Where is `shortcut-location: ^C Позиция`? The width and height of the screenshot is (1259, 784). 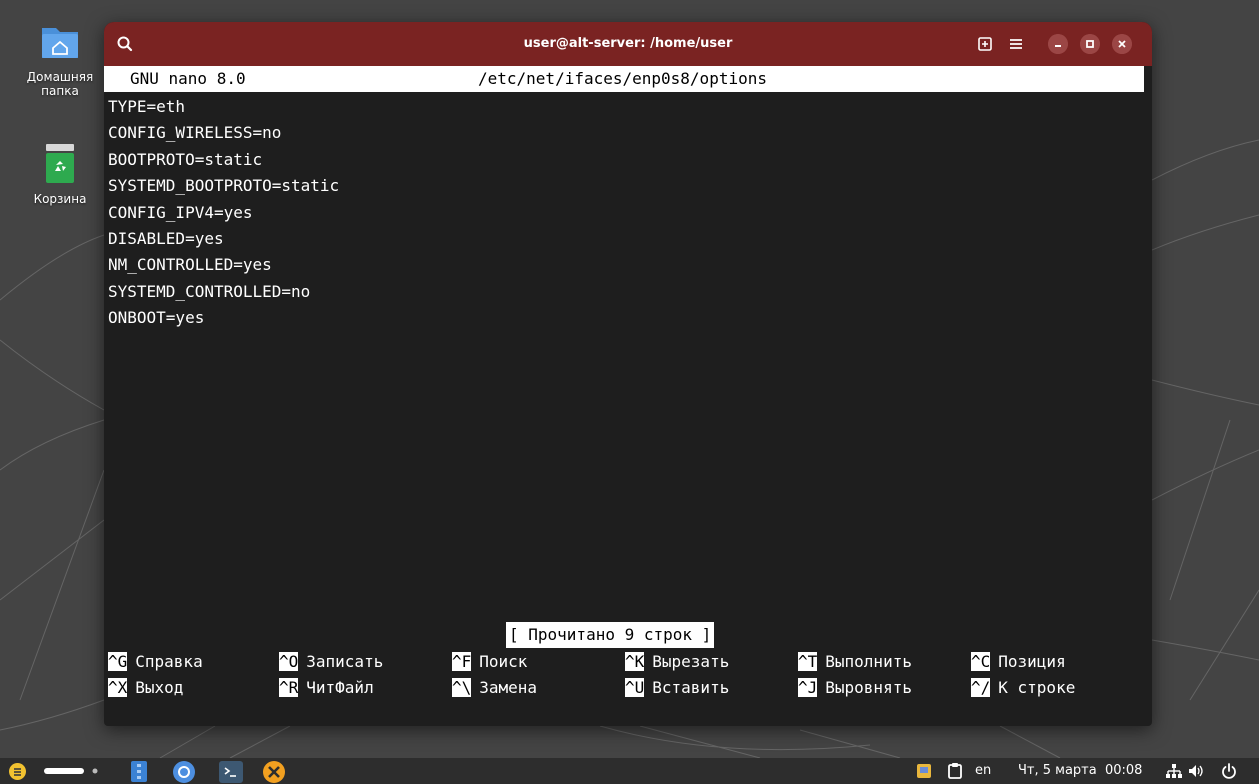
shortcut-location: ^C Позиция is located at coordinates (1018, 662).